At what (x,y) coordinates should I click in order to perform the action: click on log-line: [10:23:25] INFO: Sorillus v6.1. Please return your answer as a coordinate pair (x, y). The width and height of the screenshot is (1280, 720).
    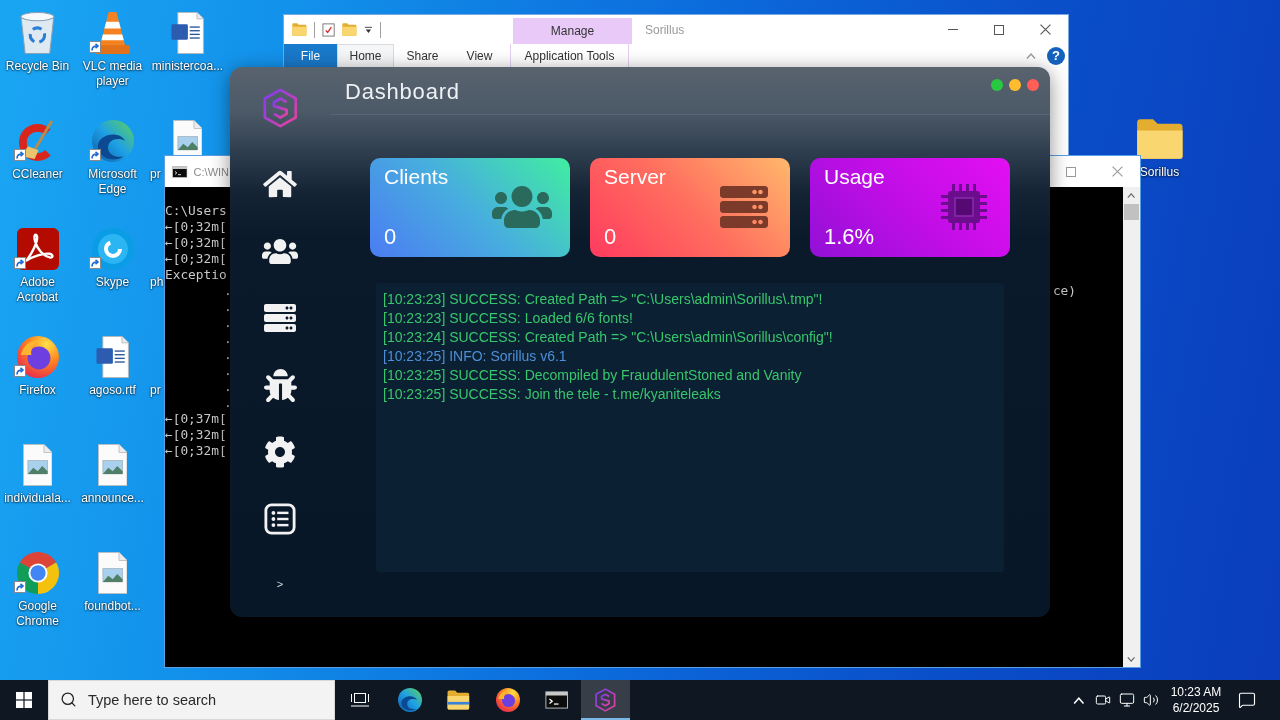
    Looking at the image, I should click on (475, 356).